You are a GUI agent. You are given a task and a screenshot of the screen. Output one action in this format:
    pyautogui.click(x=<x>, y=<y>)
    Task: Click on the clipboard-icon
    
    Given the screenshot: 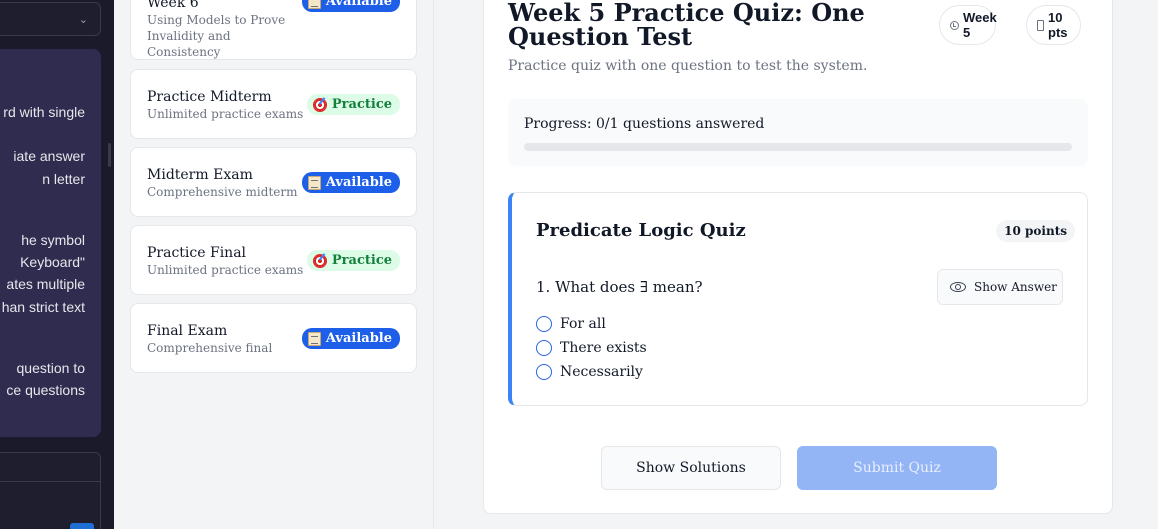 What is the action you would take?
    pyautogui.click(x=1040, y=25)
    